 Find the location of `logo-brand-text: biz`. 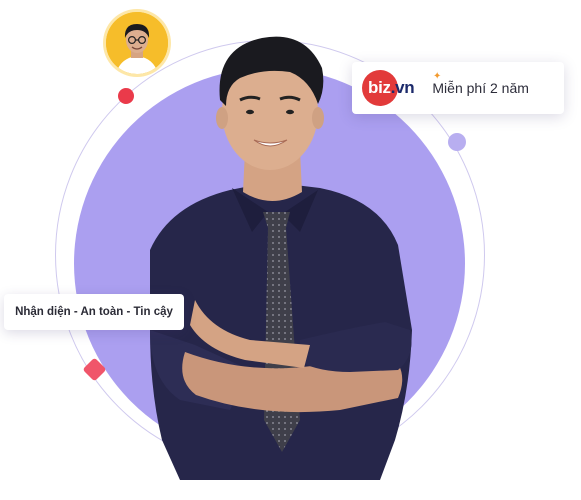

logo-brand-text: biz is located at coordinates (379, 87).